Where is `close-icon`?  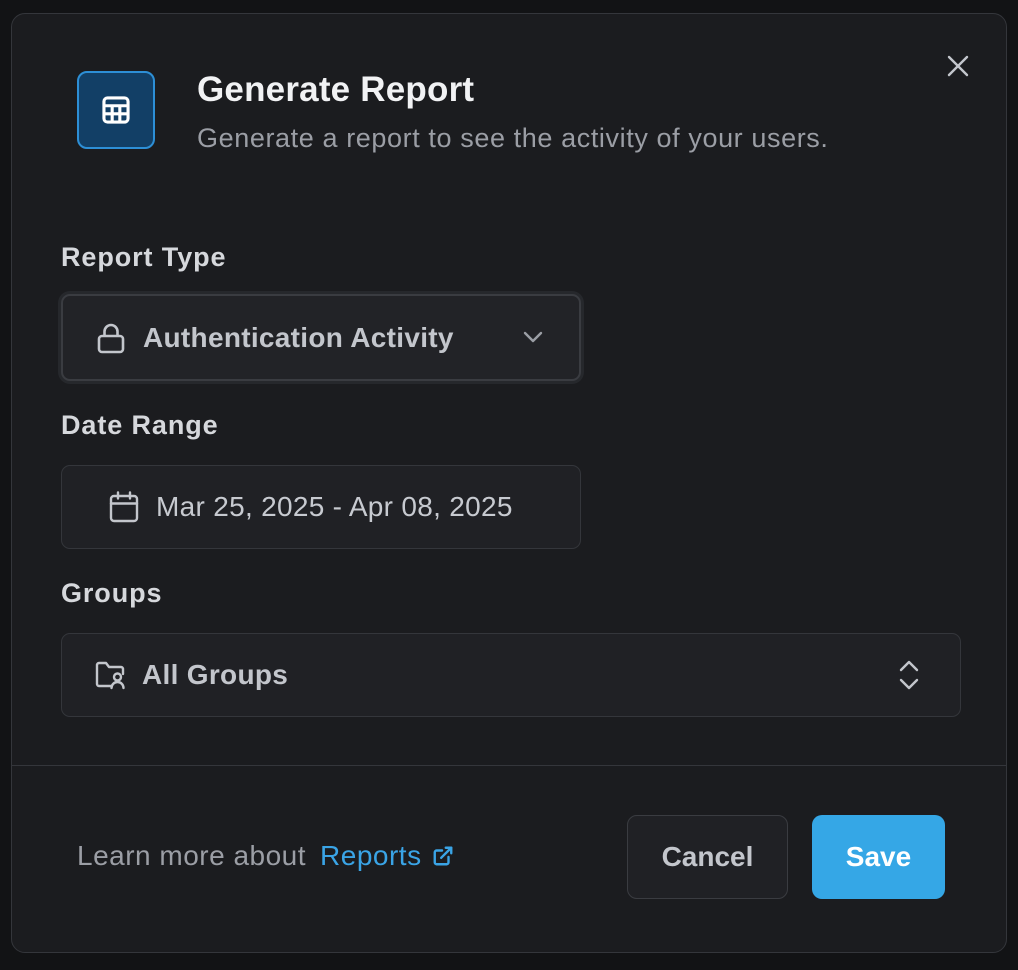 close-icon is located at coordinates (958, 66).